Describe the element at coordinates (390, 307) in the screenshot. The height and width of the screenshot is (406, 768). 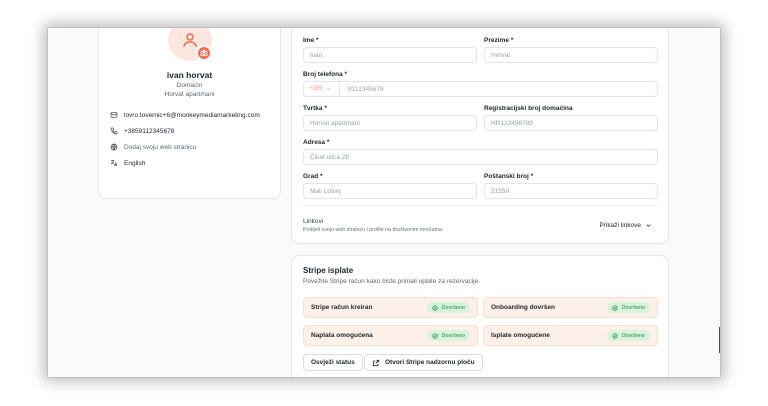
I see `stripe-status-item: Stripe račun kreiran Dovršeno` at that location.